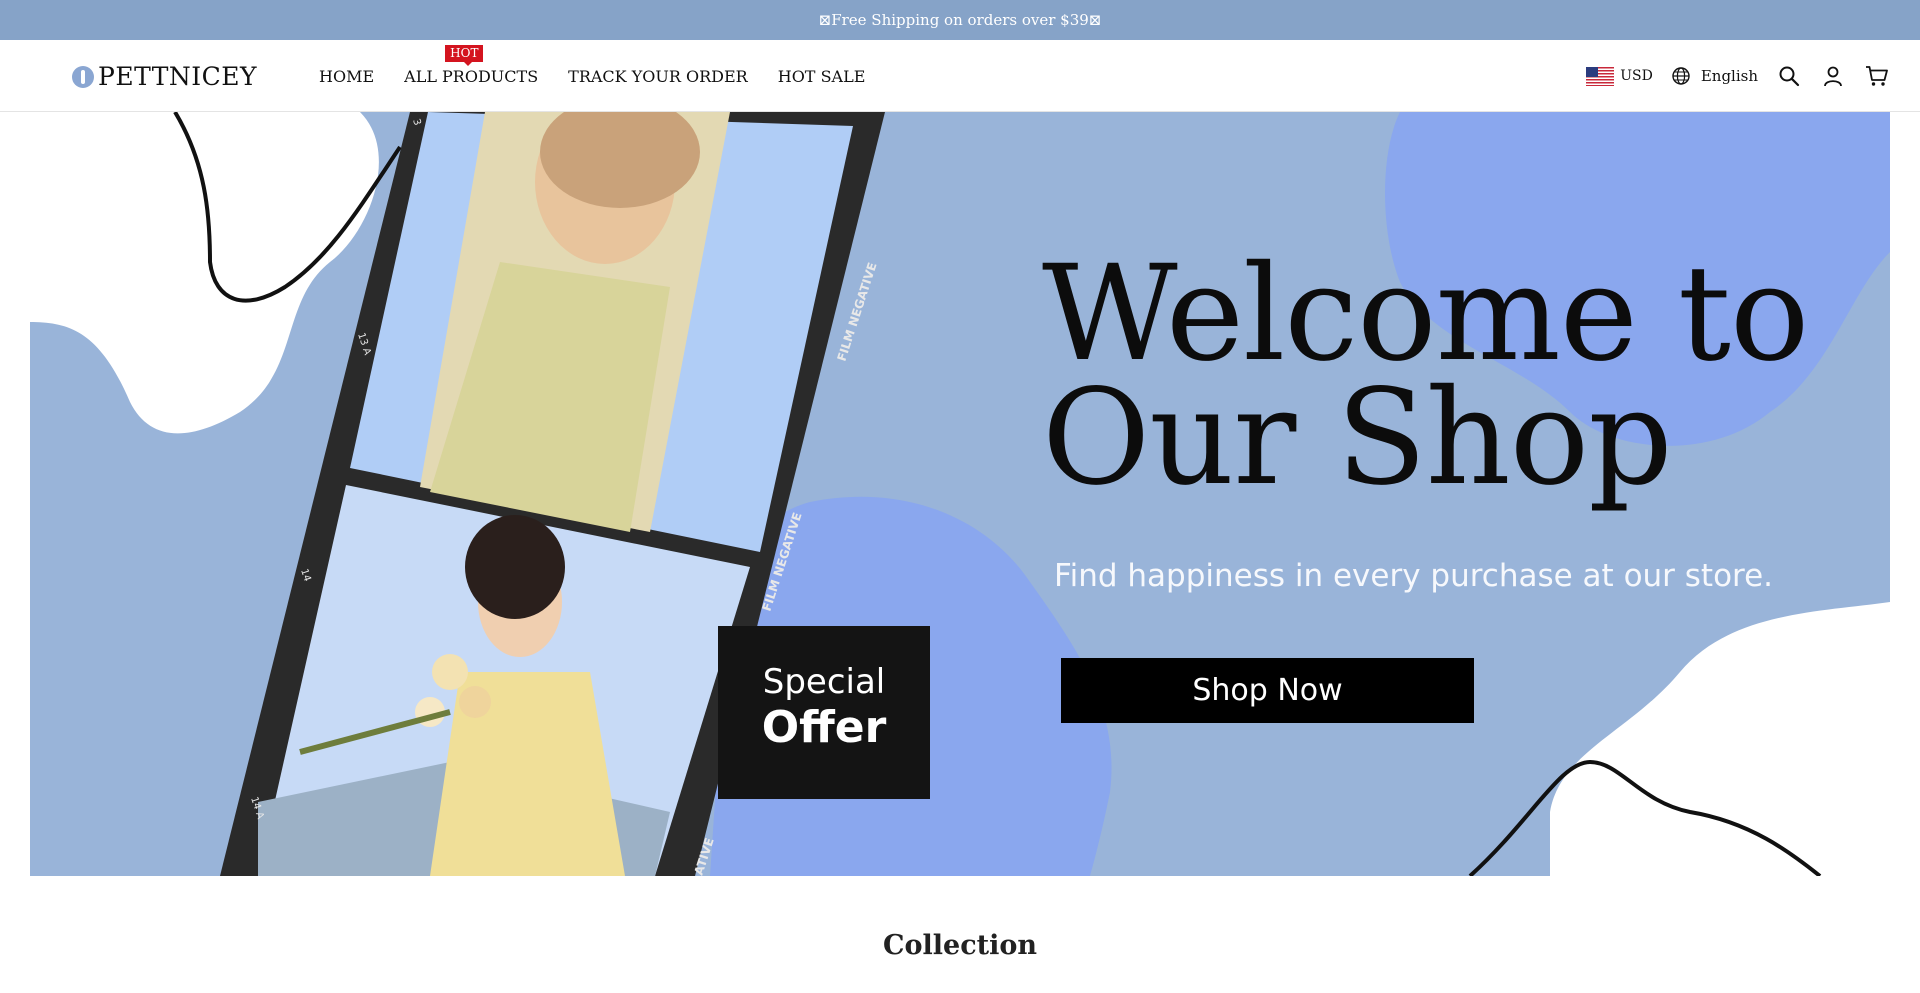  I want to click on nav-all-products-label: ALL PRODUCTS, so click(471, 76).